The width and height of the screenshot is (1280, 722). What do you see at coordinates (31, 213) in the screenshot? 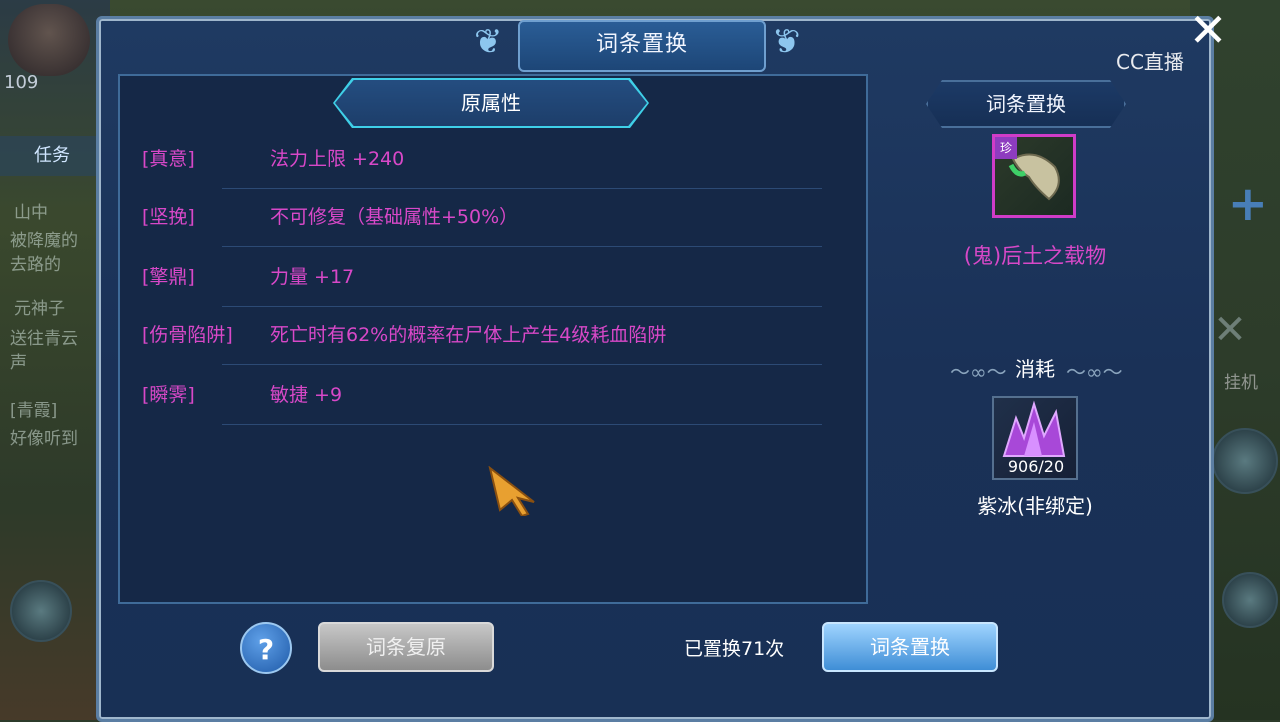
I see `quest-text-line: 山中` at bounding box center [31, 213].